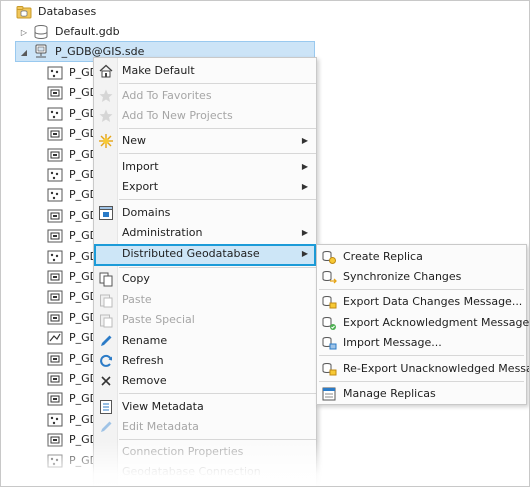 The width and height of the screenshot is (530, 487). Describe the element at coordinates (205, 300) in the screenshot. I see `menu-item-paste: Paste` at that location.